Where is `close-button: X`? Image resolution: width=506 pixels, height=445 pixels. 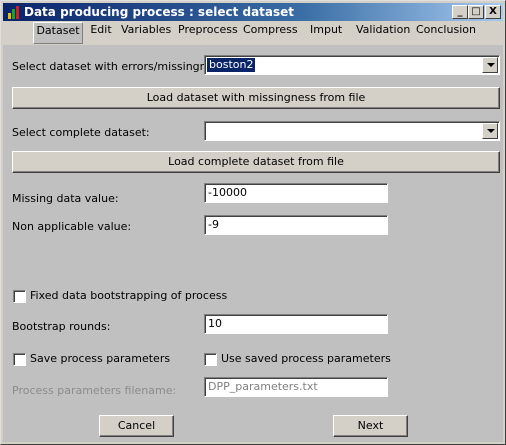
close-button: X is located at coordinates (493, 12).